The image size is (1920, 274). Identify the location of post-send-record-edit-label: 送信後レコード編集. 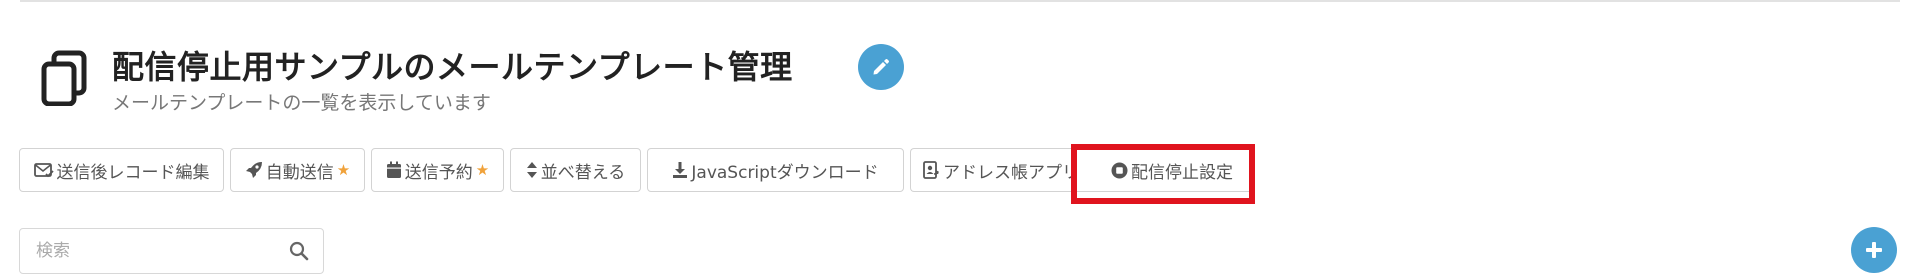
(133, 172).